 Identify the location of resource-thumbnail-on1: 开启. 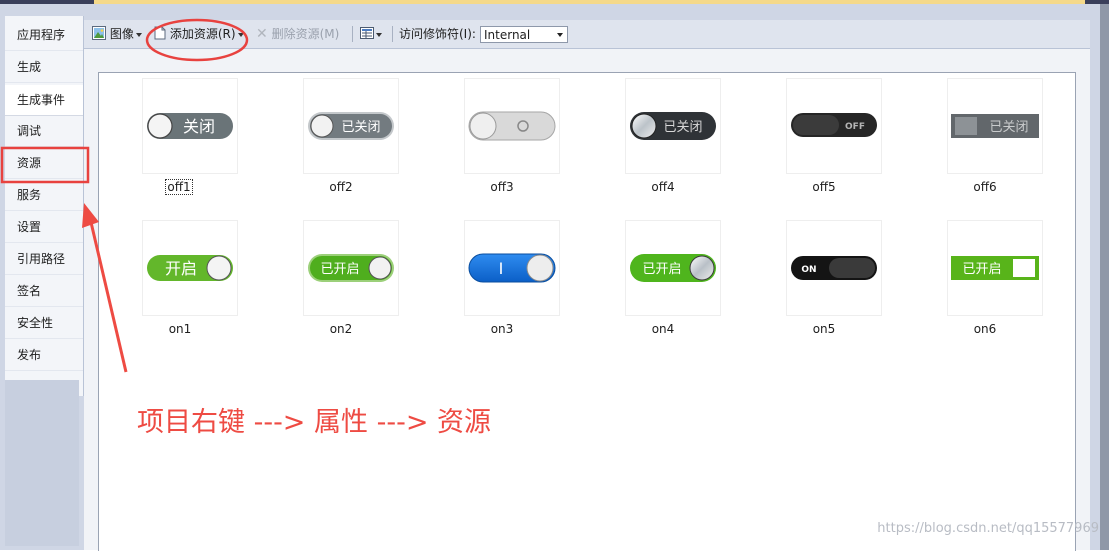
(190, 268).